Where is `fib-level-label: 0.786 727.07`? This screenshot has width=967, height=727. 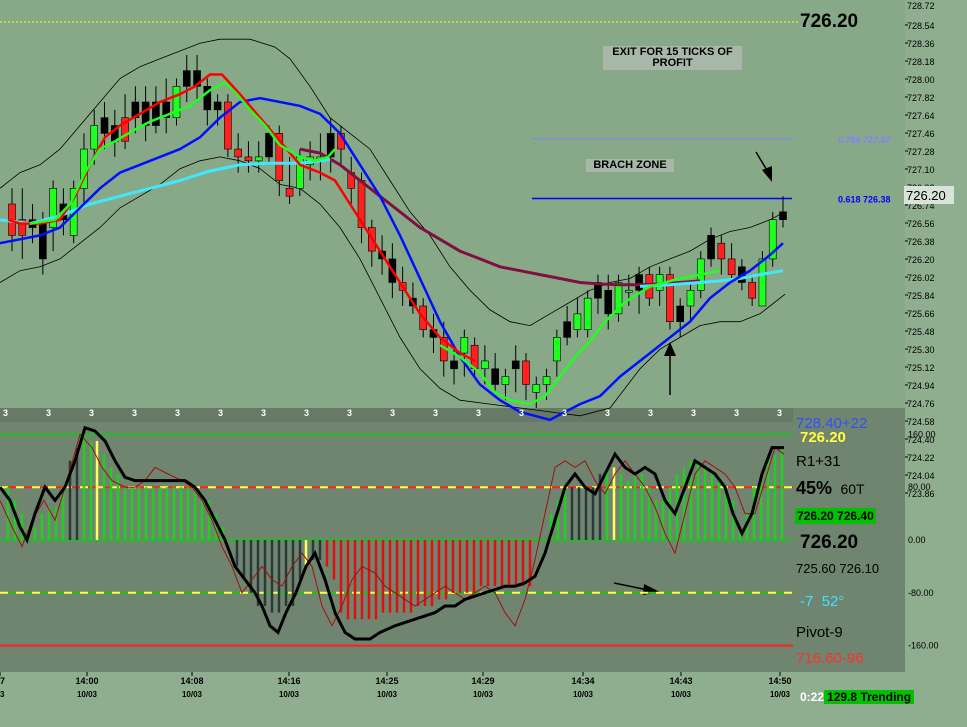
fib-level-label: 0.786 727.07 is located at coordinates (864, 140).